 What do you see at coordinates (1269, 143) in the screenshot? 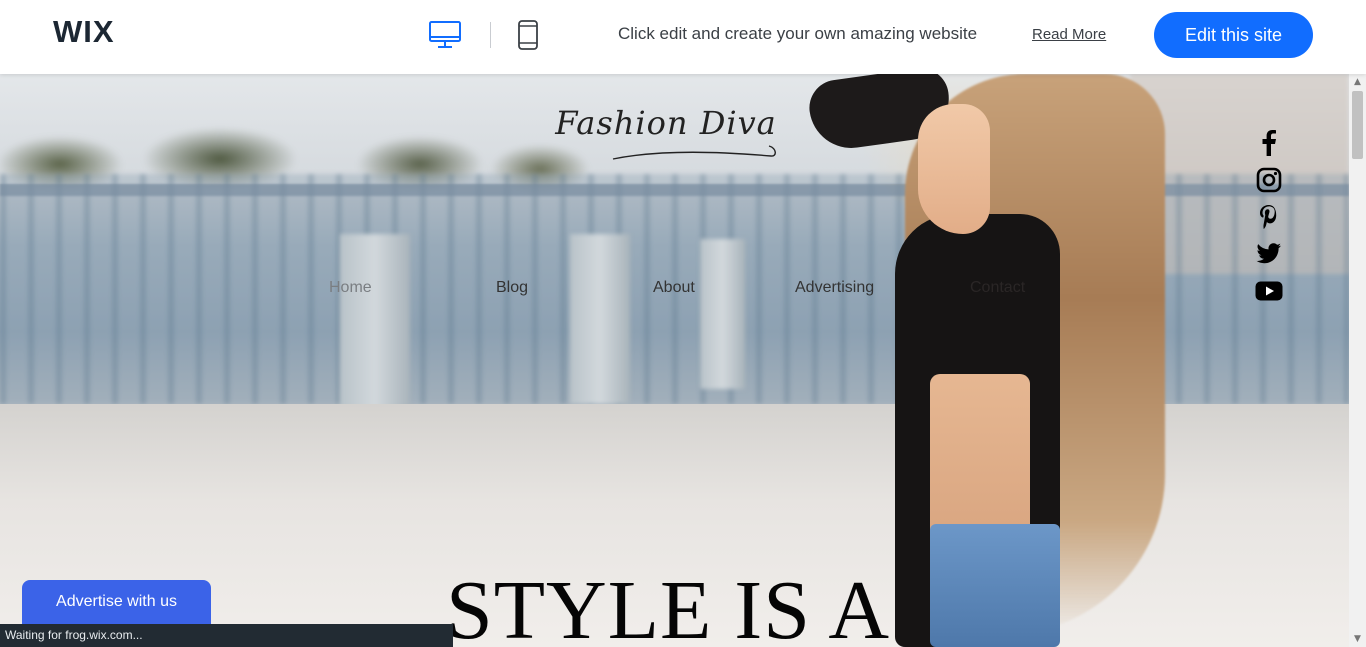
I see `facebook-icon` at bounding box center [1269, 143].